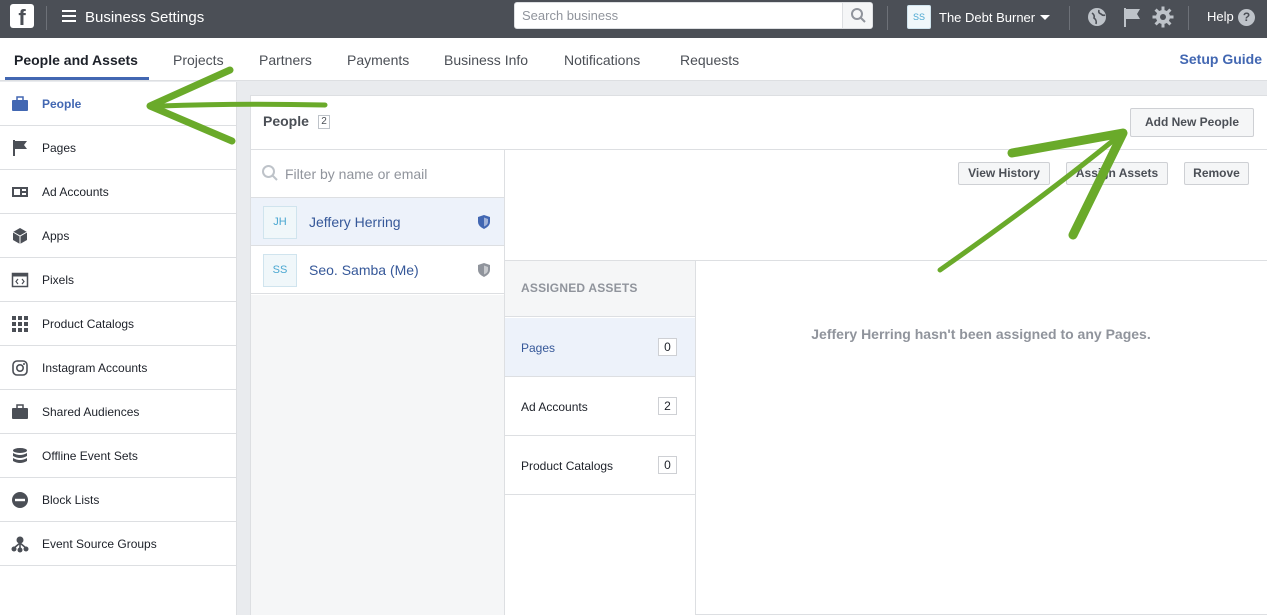  What do you see at coordinates (390, 174) in the screenshot?
I see `filter-input` at bounding box center [390, 174].